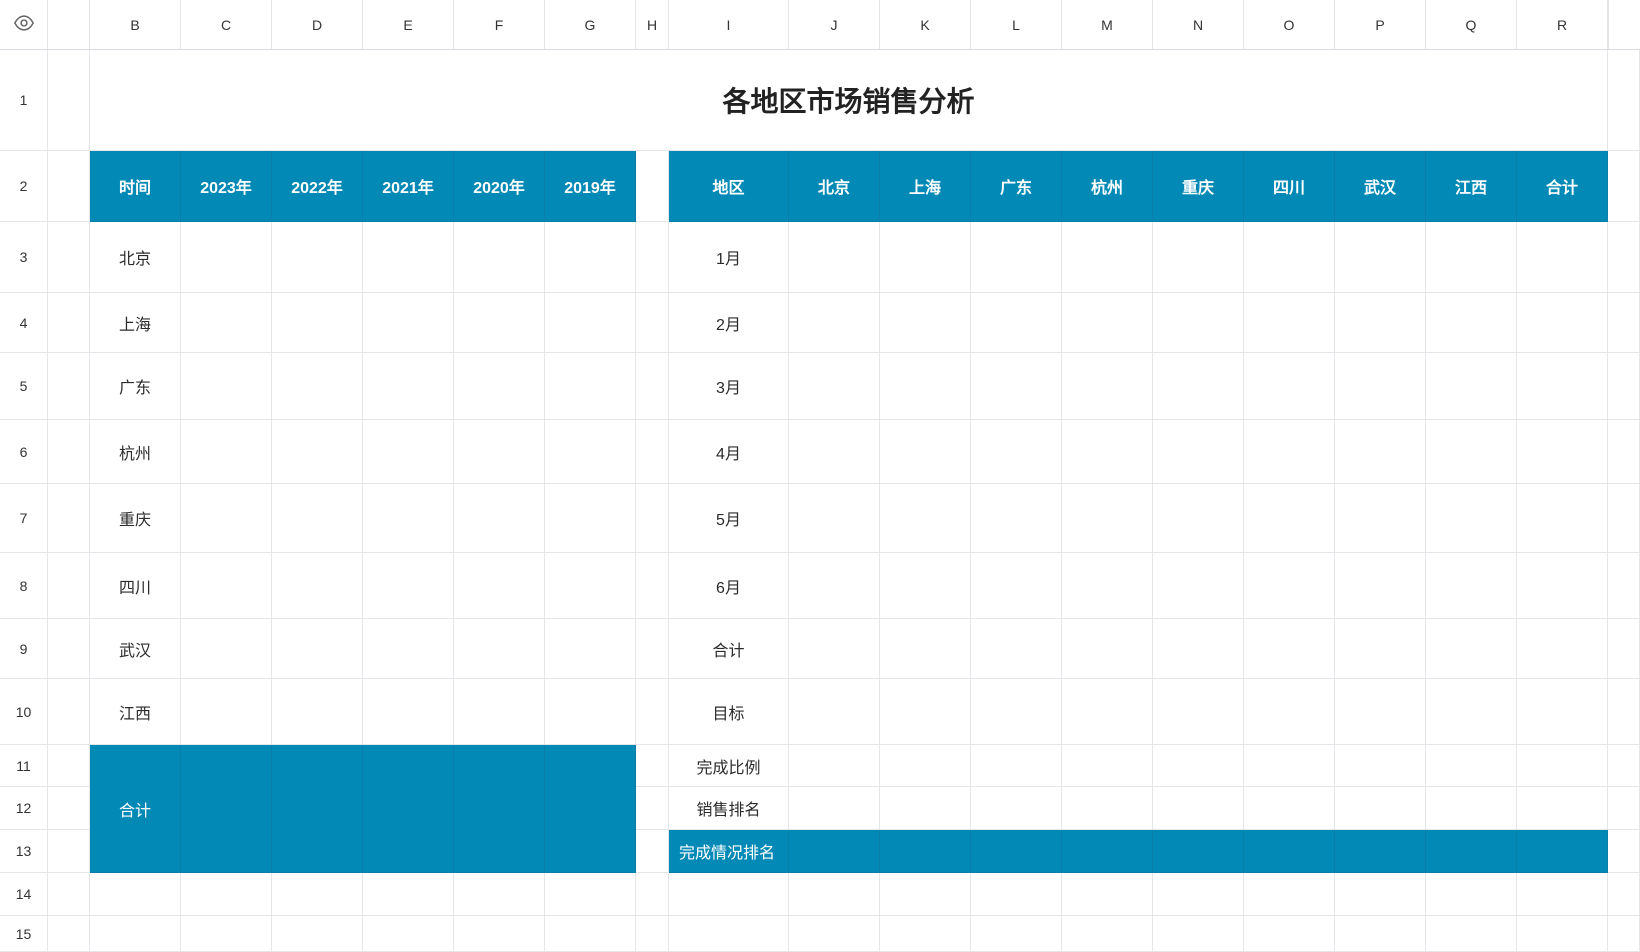 The height and width of the screenshot is (952, 1640). I want to click on column-header-b: B, so click(135, 25).